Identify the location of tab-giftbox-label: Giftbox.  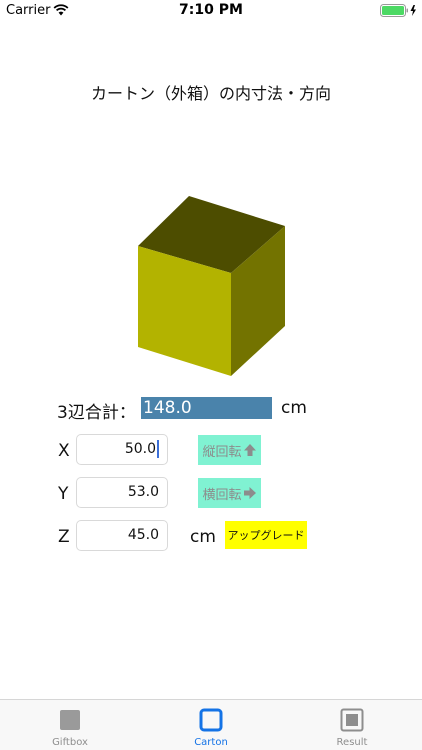
(70, 742).